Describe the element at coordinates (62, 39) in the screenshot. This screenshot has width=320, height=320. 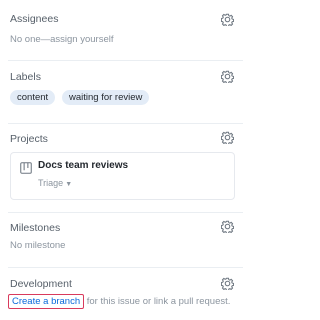
I see `assignees-empty-text: No one—assign yourself` at that location.